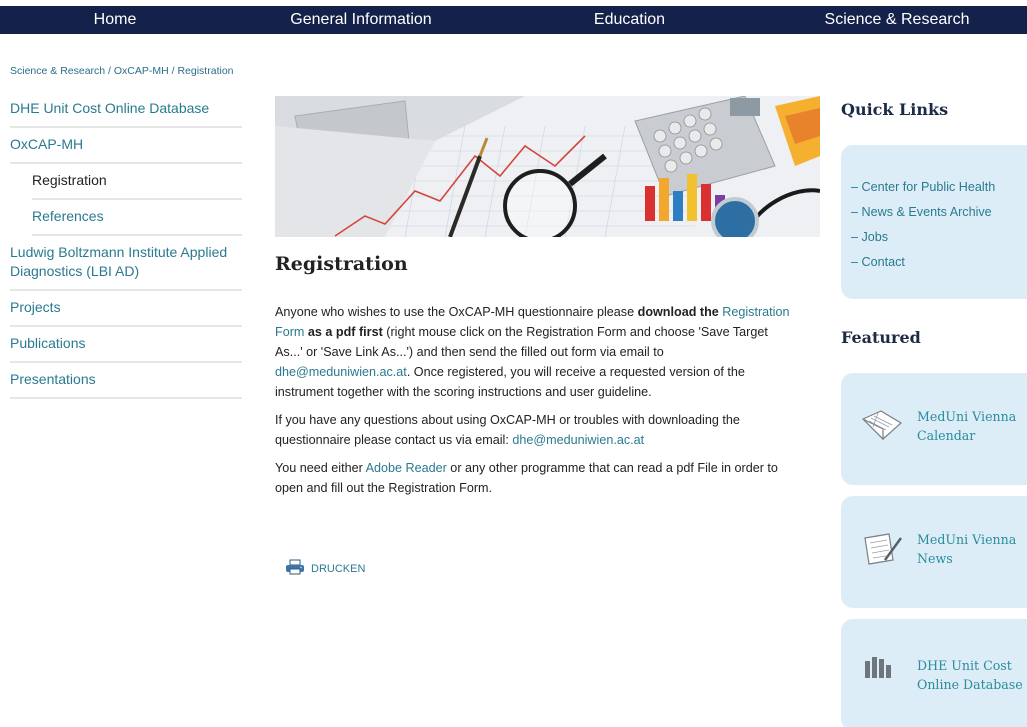 Image resolution: width=1027 pixels, height=727 pixels. I want to click on featured-database-label: DHE Unit Cost Online Database, so click(970, 675).